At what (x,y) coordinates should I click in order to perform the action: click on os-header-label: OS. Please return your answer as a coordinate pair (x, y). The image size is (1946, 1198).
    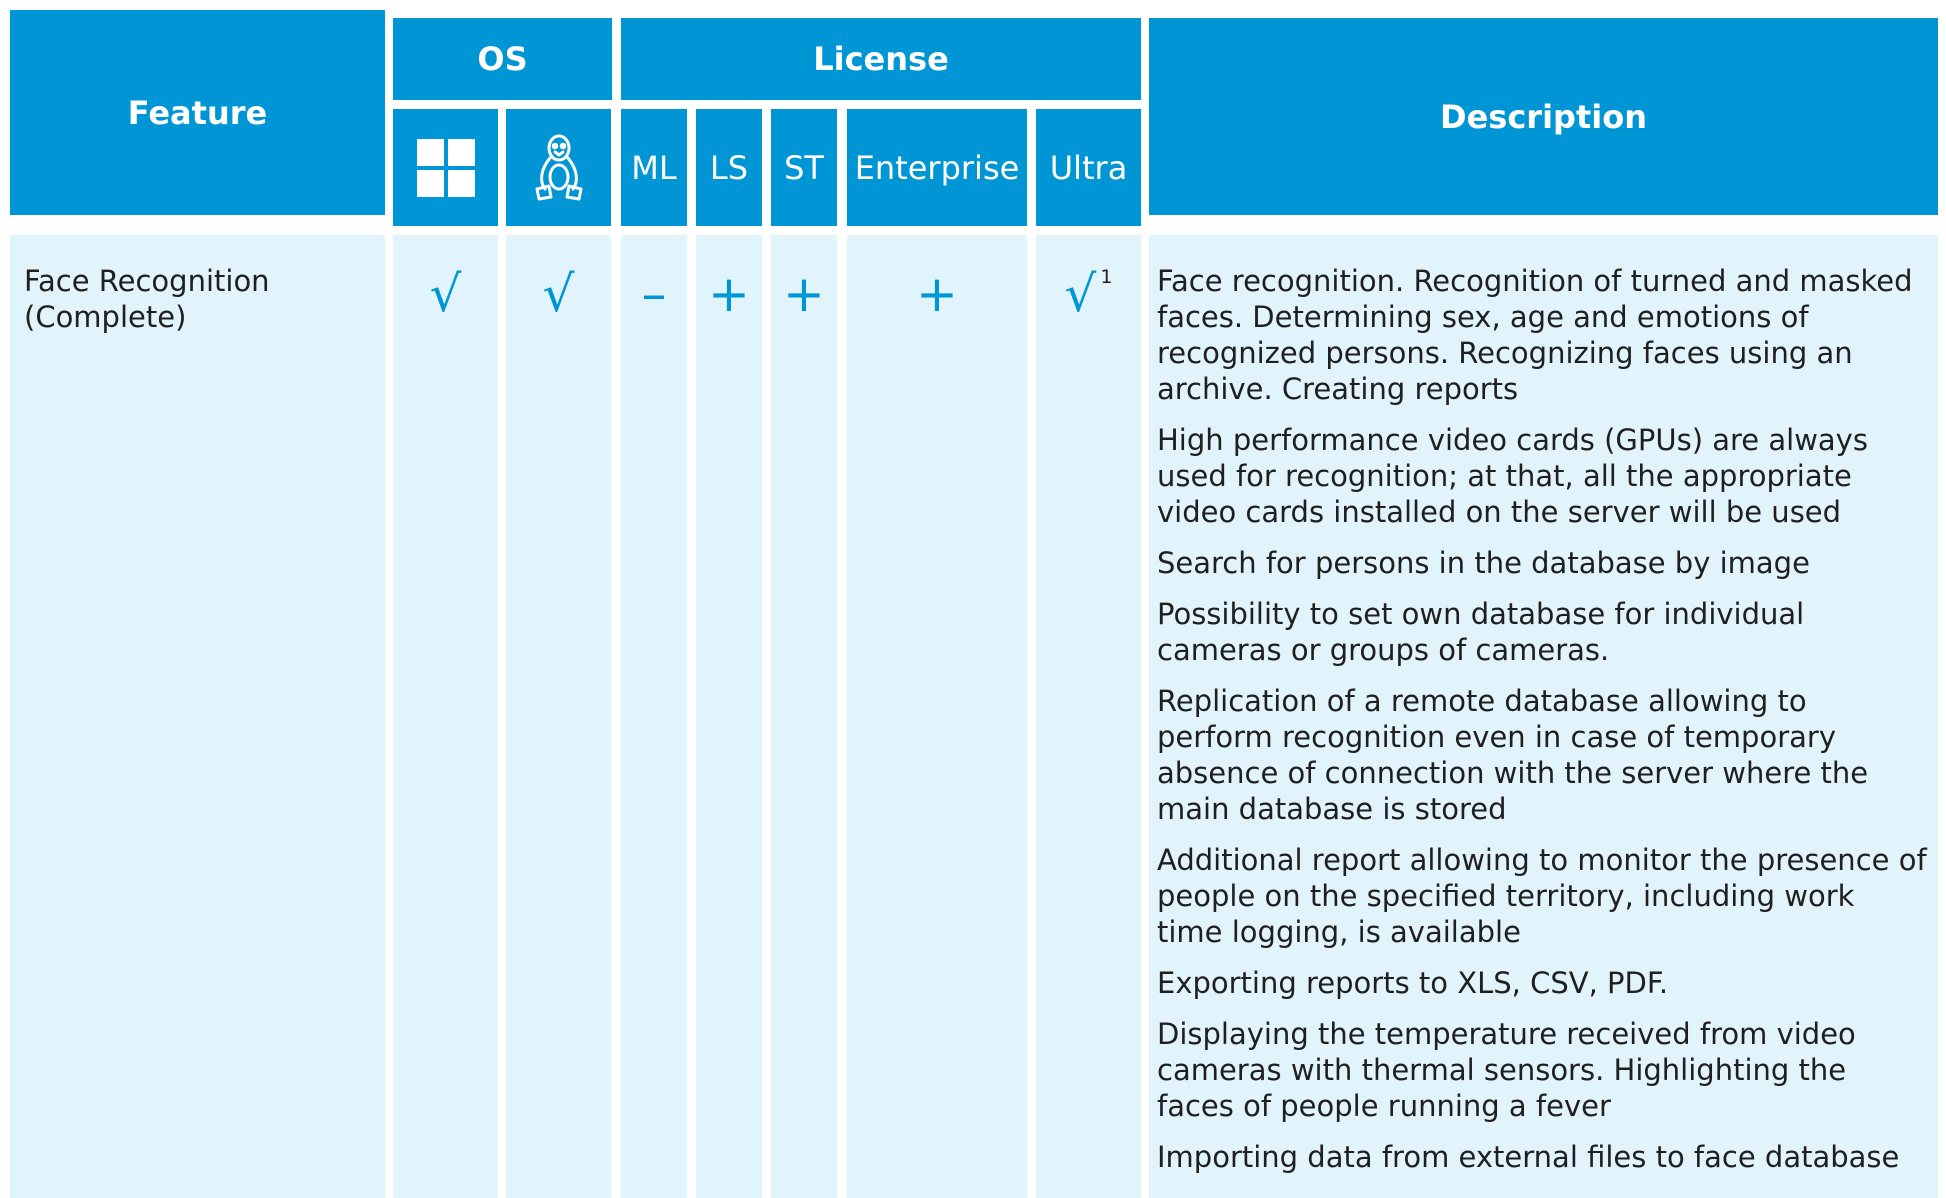
    Looking at the image, I should click on (502, 59).